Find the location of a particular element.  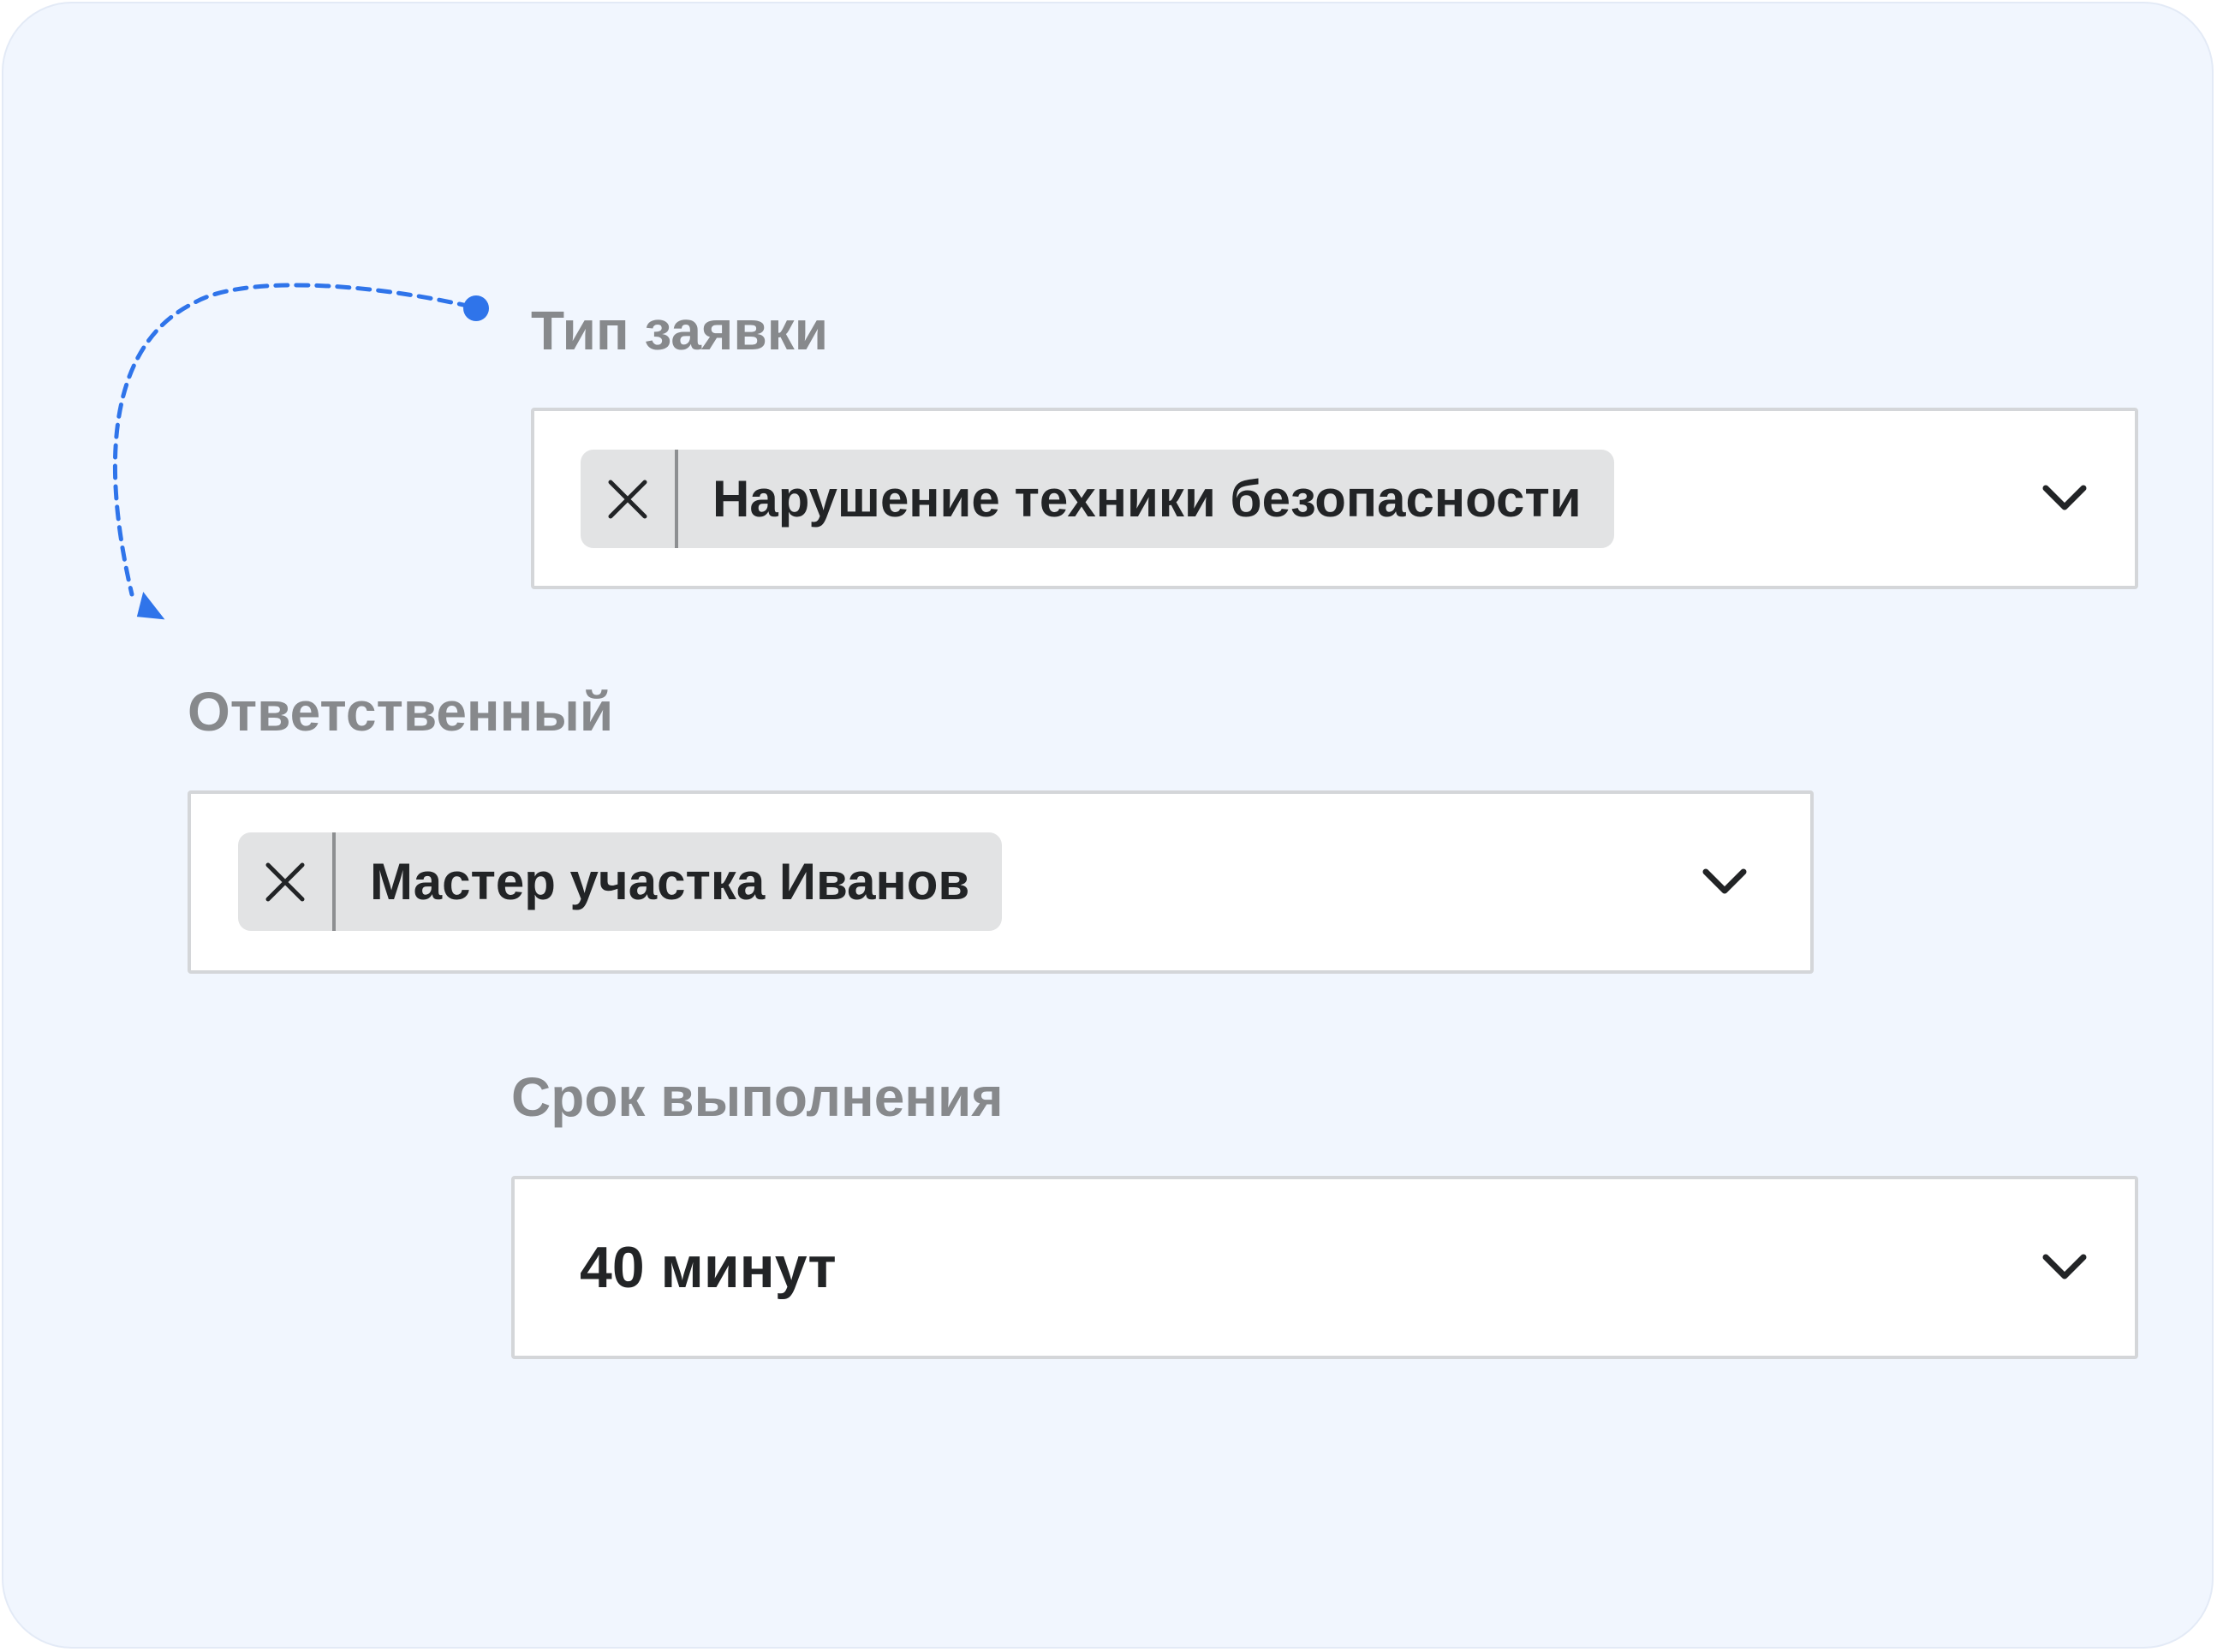

deadline-value: 40 минут is located at coordinates (708, 1267).